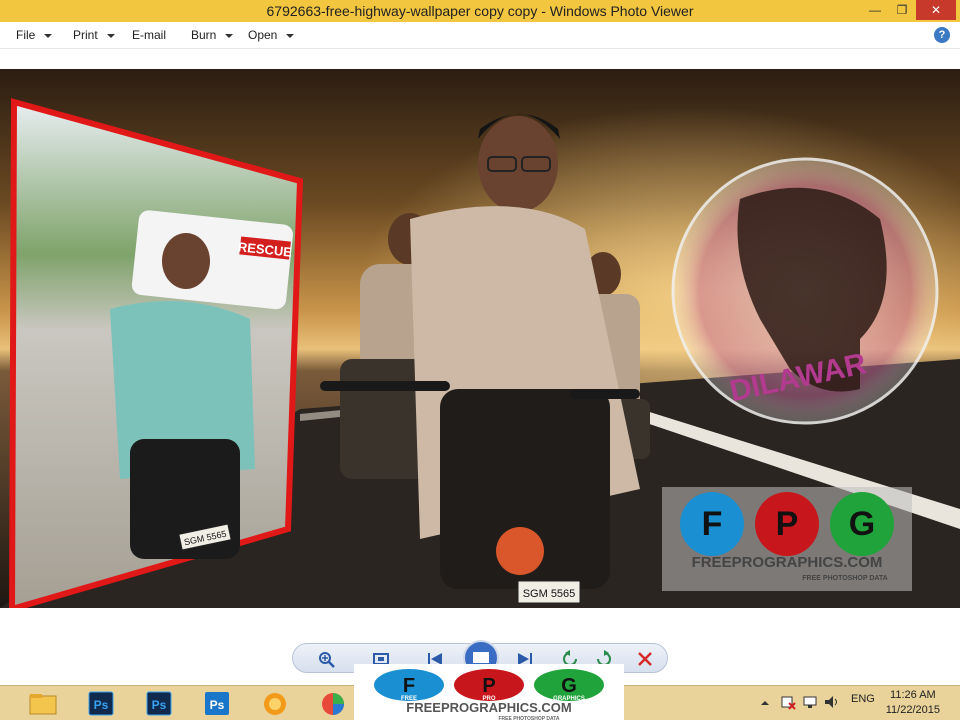  I want to click on media-player-icon, so click(275, 703).